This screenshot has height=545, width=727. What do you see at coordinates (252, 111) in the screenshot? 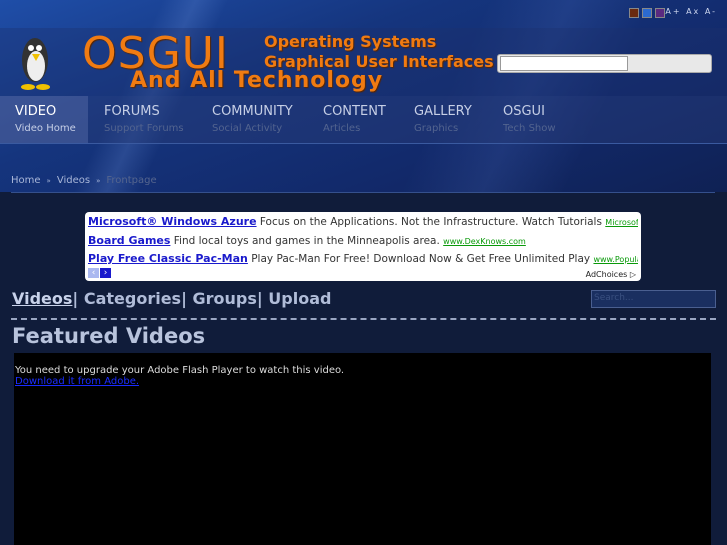
I see `nav-title: COMMUNITY` at bounding box center [252, 111].